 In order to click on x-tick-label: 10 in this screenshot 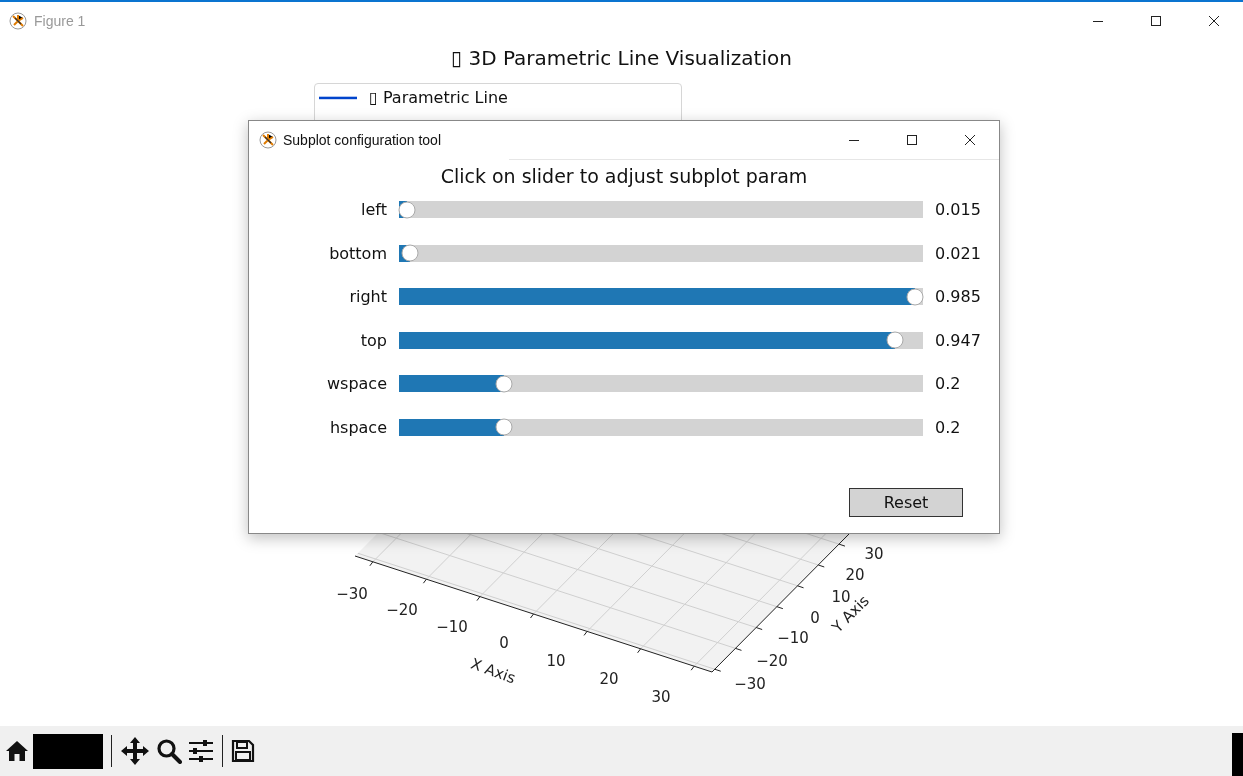, I will do `click(556, 661)`.